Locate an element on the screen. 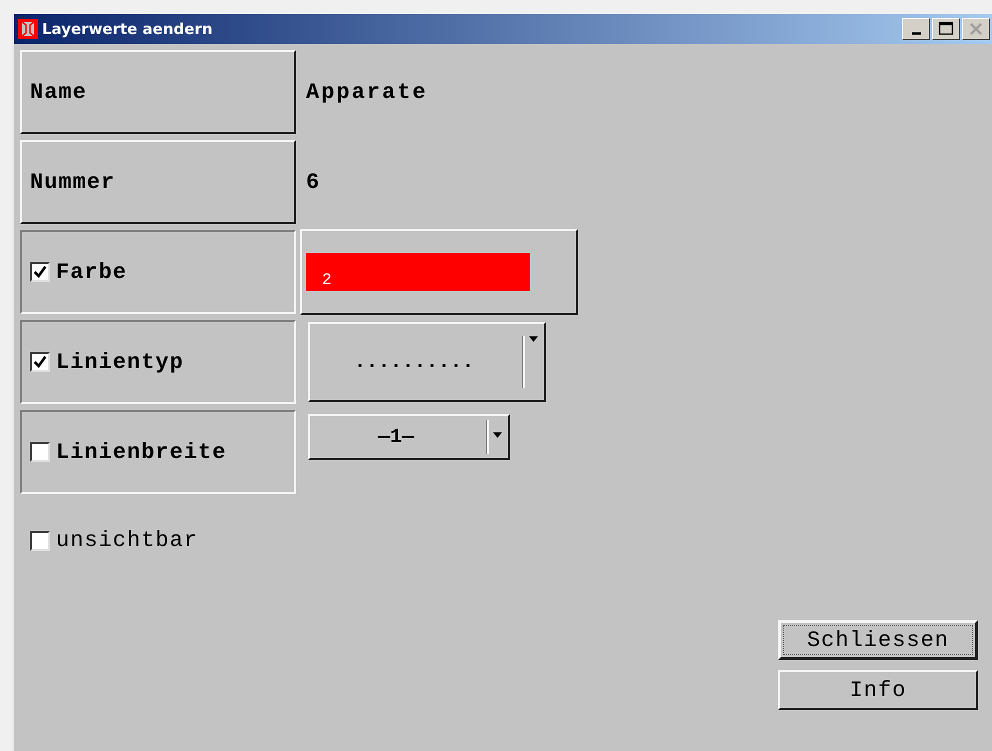 This screenshot has height=751, width=992. color-button: 2 is located at coordinates (439, 272).